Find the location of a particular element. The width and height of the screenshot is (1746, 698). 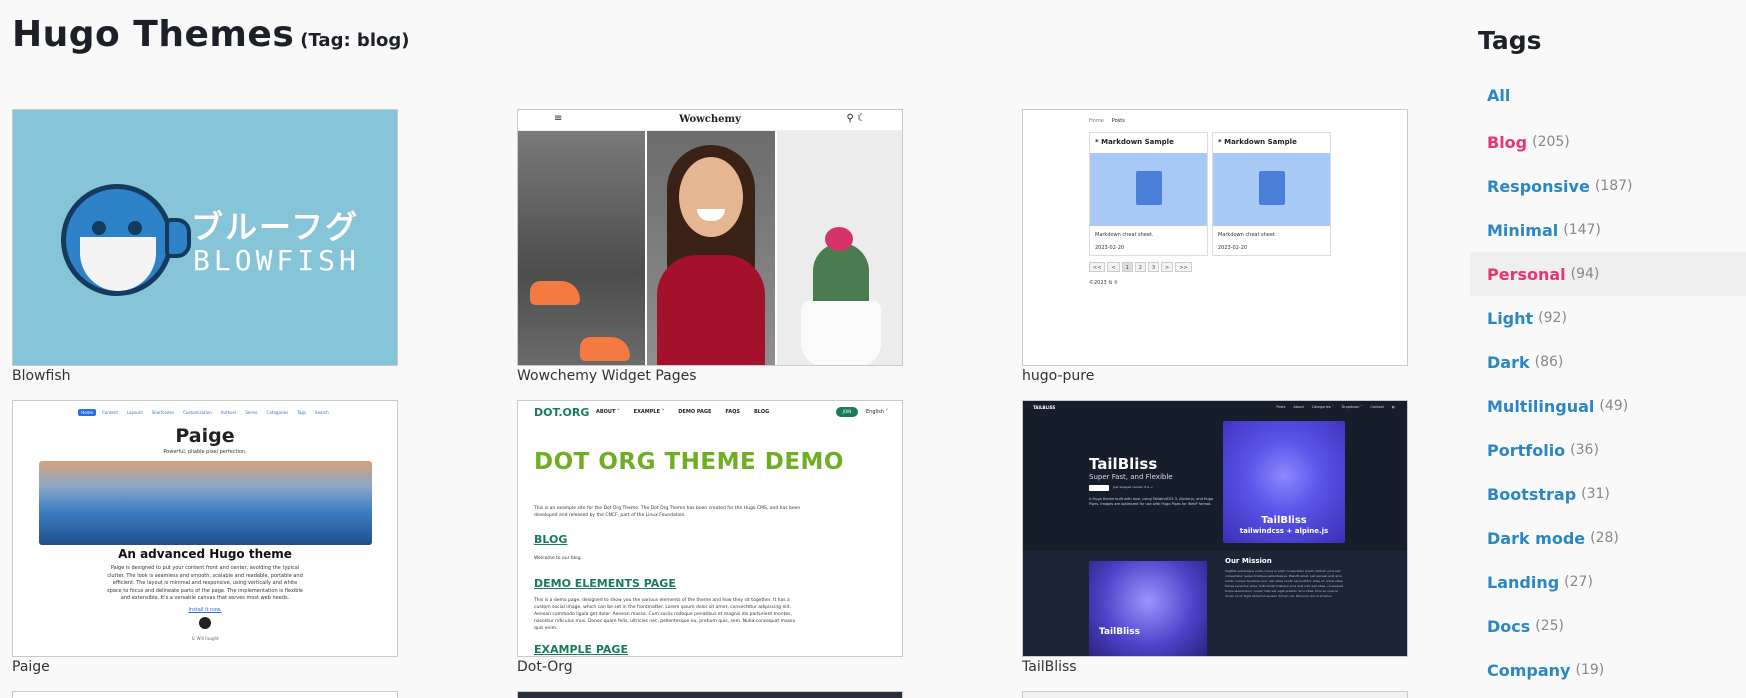

wowchemy-nav-icons: ⚲ ☾ is located at coordinates (856, 118).